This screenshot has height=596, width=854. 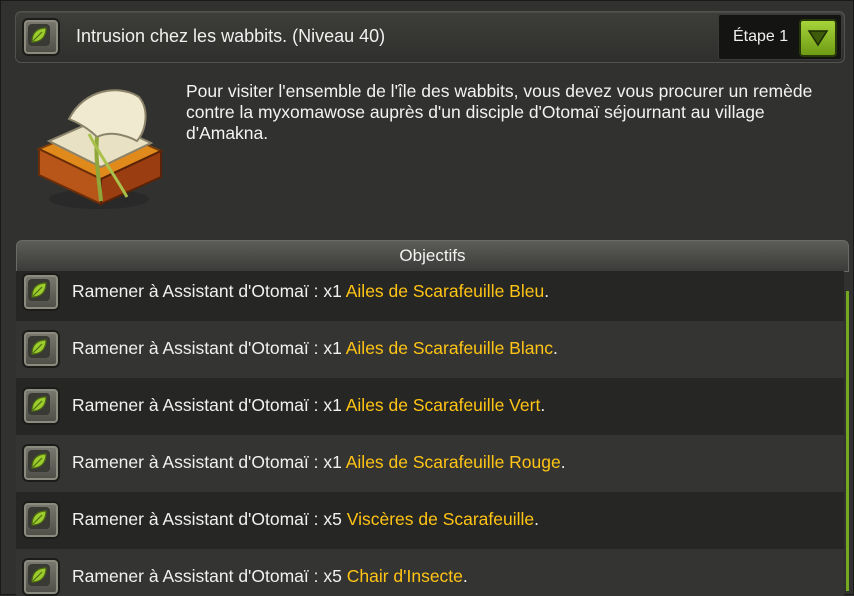 I want to click on triangle-down-icon, so click(x=818, y=38).